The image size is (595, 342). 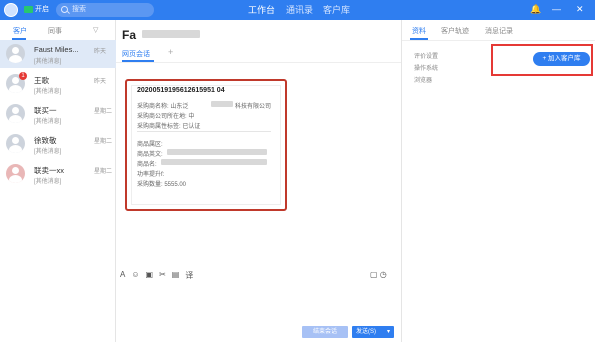 I want to click on inquiry-id: 20200519195612615951 04, so click(x=181, y=90).